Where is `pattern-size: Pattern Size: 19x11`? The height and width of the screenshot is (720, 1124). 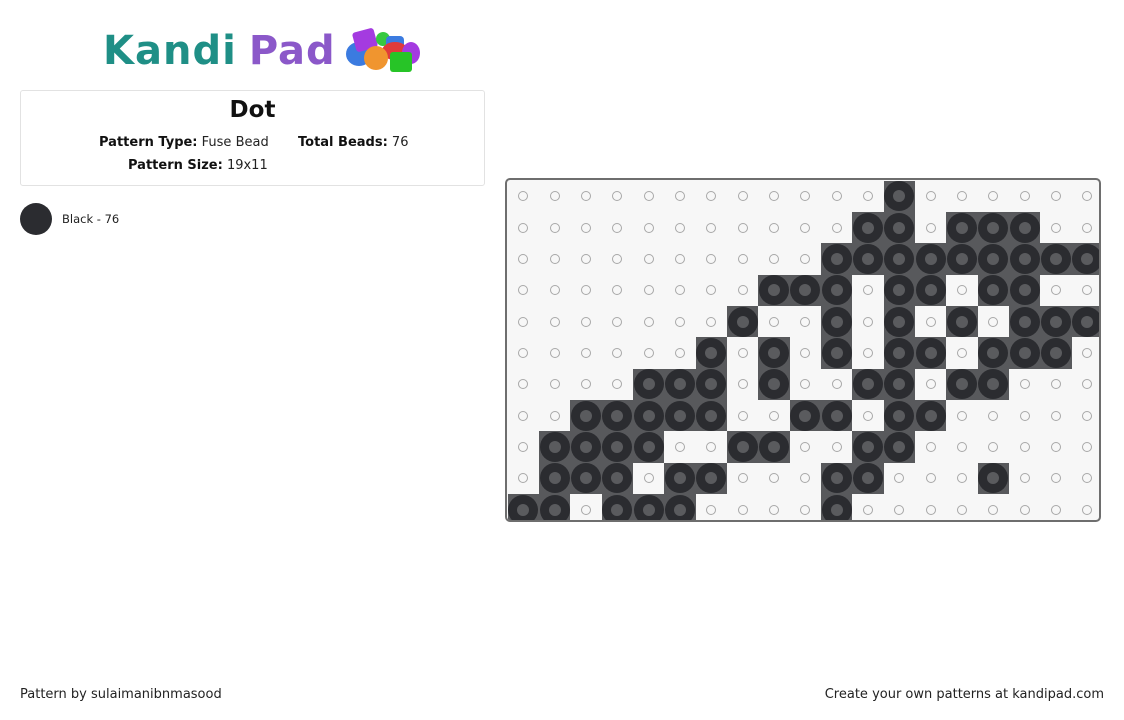 pattern-size: Pattern Size: 19x11 is located at coordinates (198, 165).